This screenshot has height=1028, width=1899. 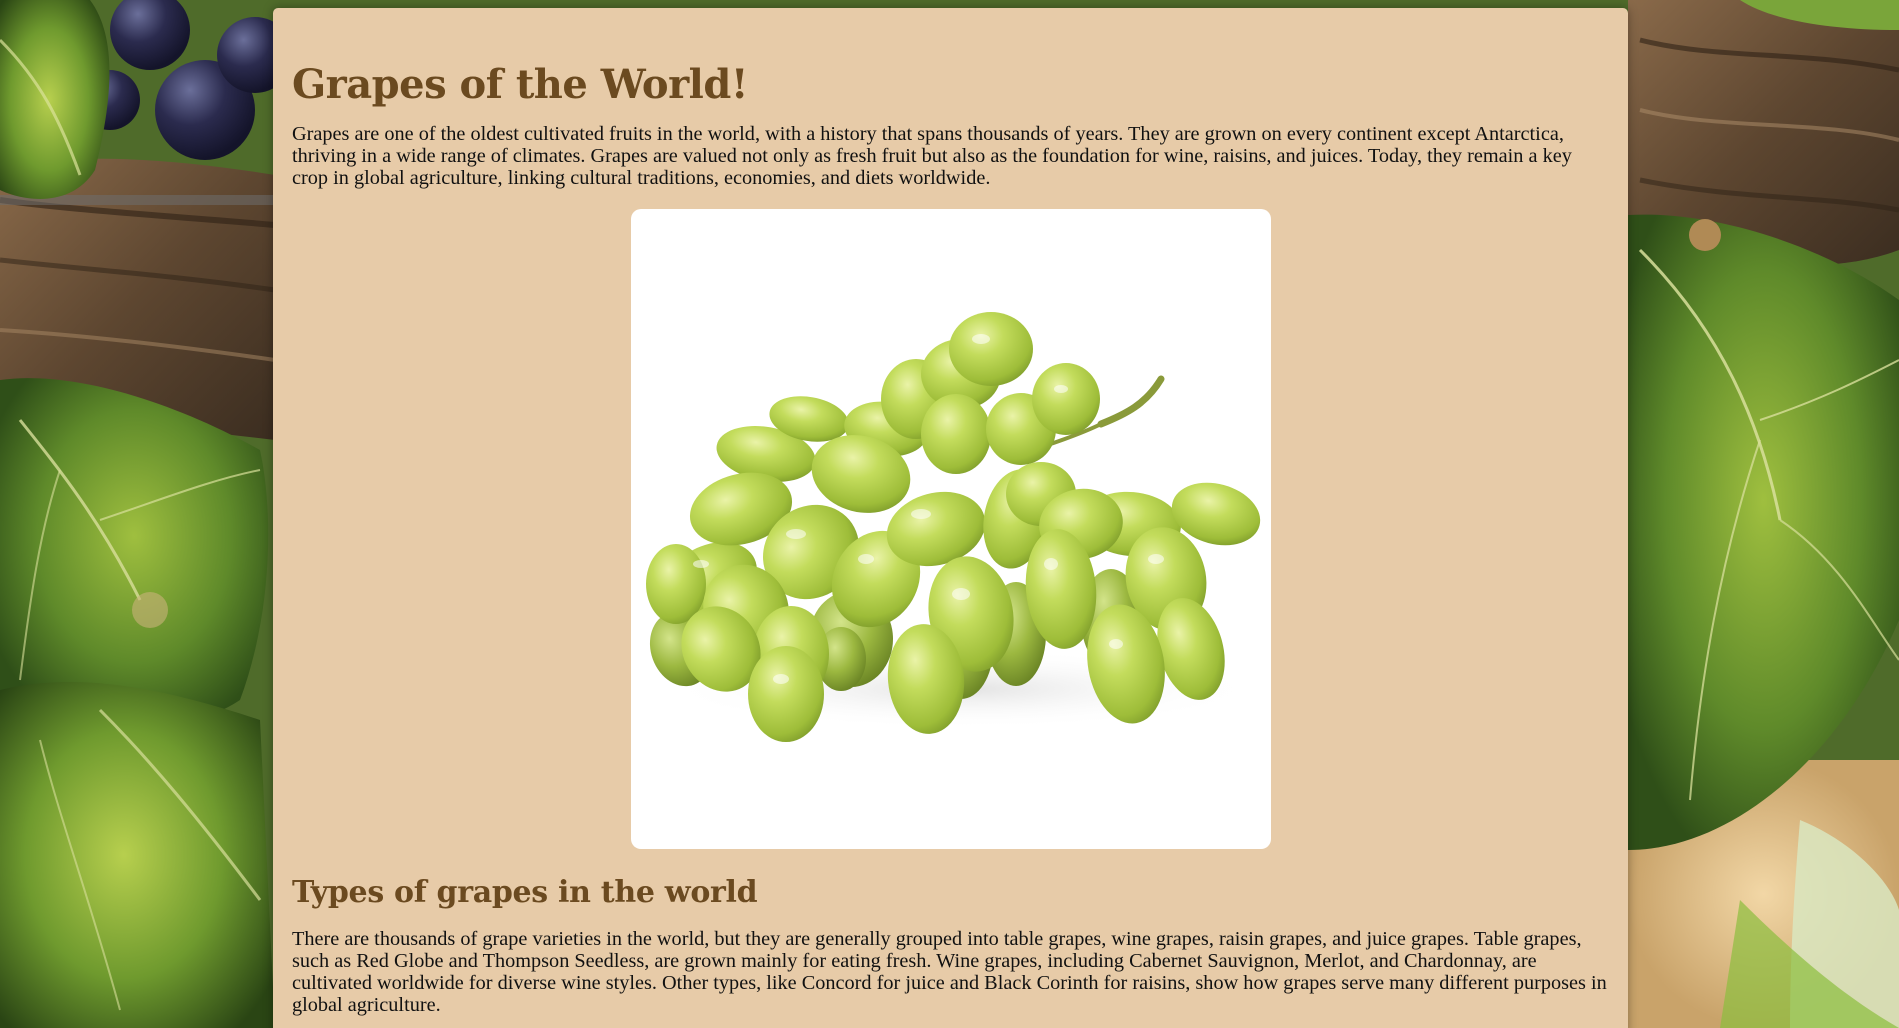 What do you see at coordinates (525, 892) in the screenshot?
I see `types-heading: Types of grapes in the world` at bounding box center [525, 892].